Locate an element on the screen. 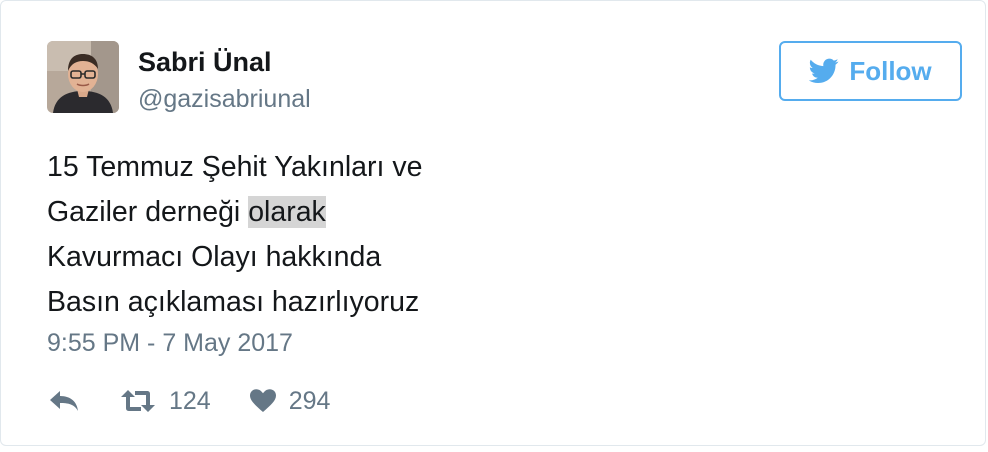 The height and width of the screenshot is (452, 988). like-button: 294 is located at coordinates (290, 401).